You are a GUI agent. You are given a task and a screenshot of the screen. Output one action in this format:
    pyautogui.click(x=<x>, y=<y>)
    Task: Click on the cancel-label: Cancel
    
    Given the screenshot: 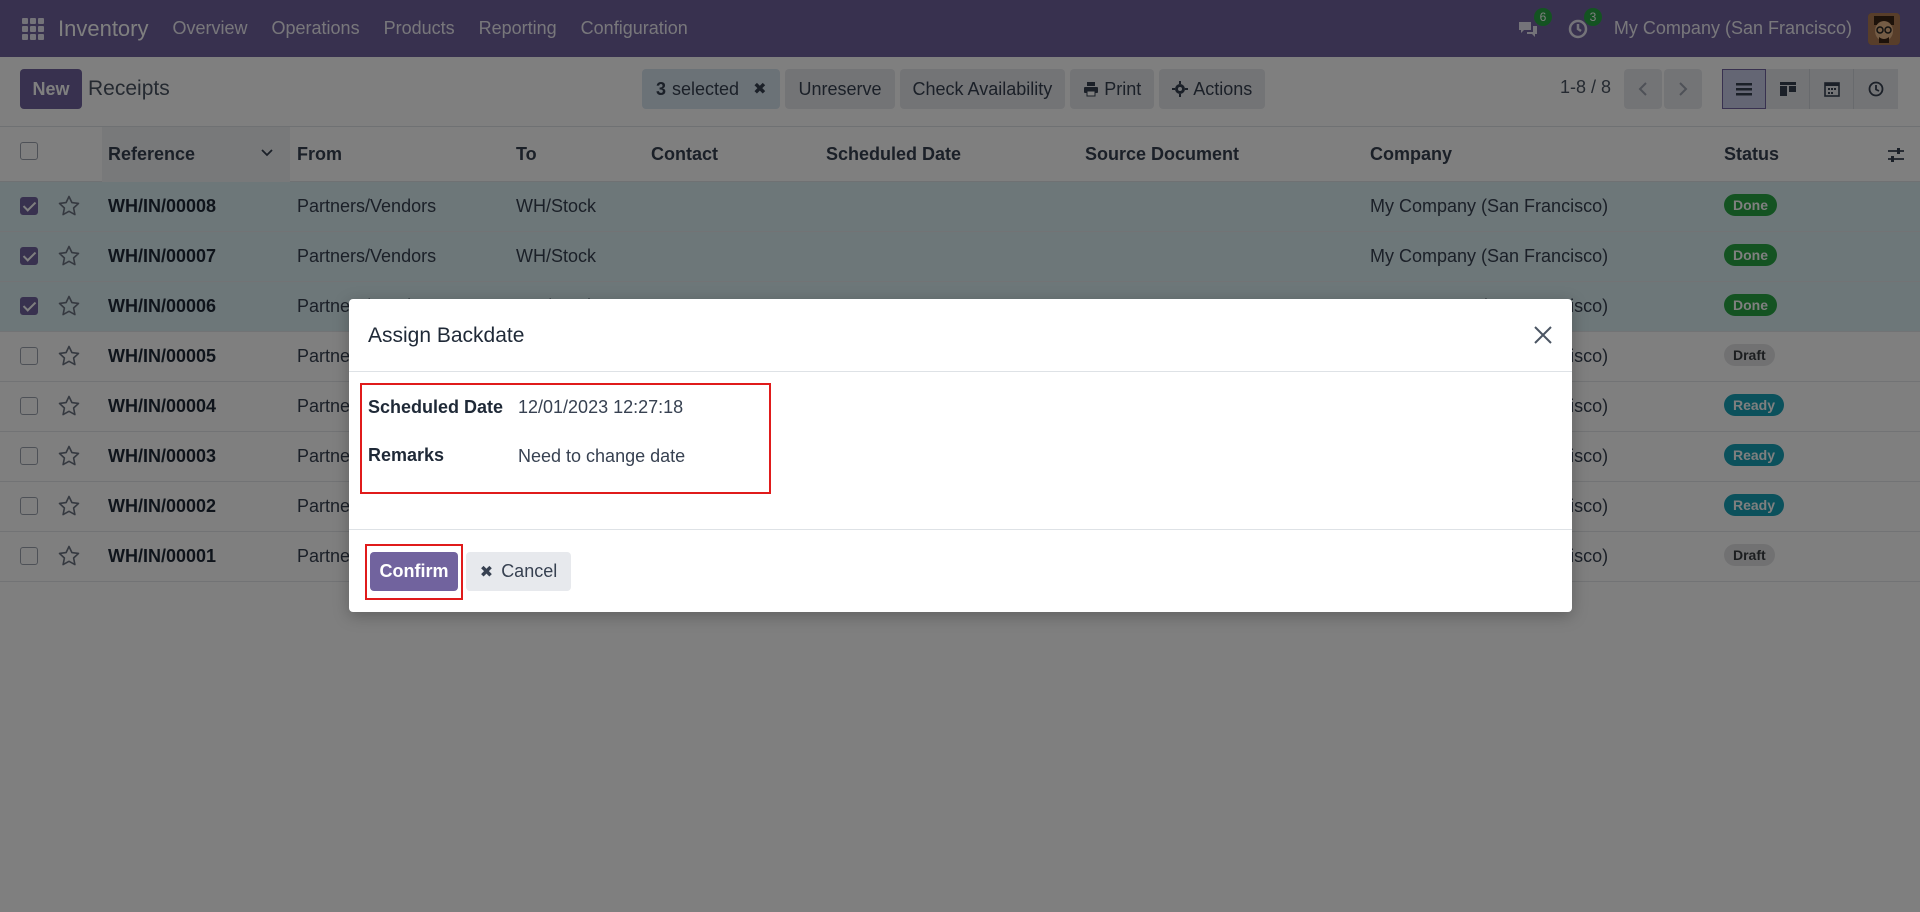 What is the action you would take?
    pyautogui.click(x=529, y=571)
    